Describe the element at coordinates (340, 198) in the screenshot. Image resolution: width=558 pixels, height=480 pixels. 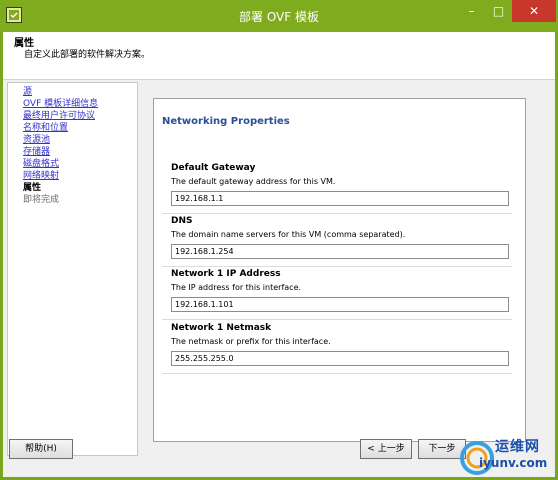
I see `default-gateway-input` at that location.